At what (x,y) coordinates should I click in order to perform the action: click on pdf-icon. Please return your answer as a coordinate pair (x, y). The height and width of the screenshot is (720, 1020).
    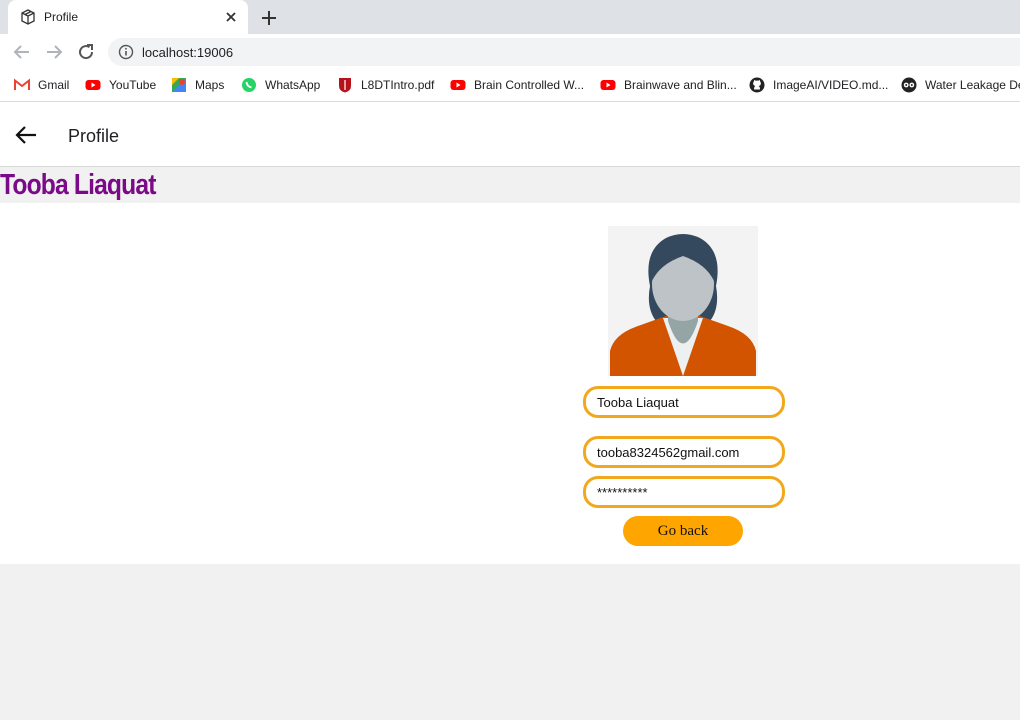
    Looking at the image, I should click on (345, 85).